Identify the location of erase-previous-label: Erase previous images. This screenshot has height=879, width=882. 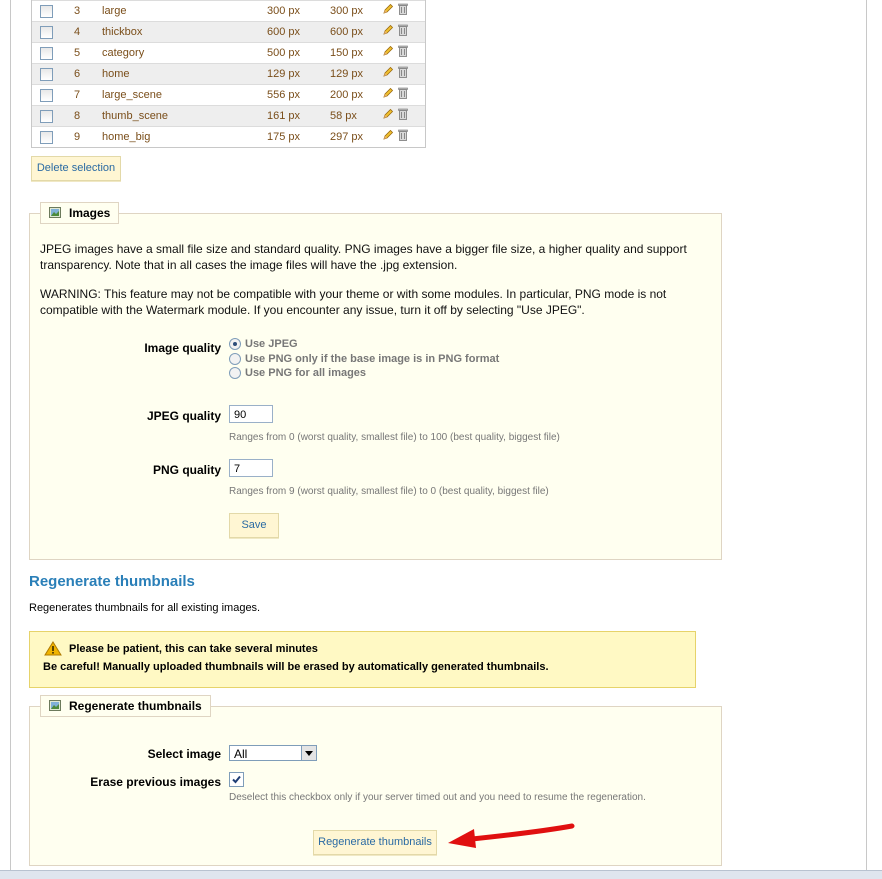
(155, 782).